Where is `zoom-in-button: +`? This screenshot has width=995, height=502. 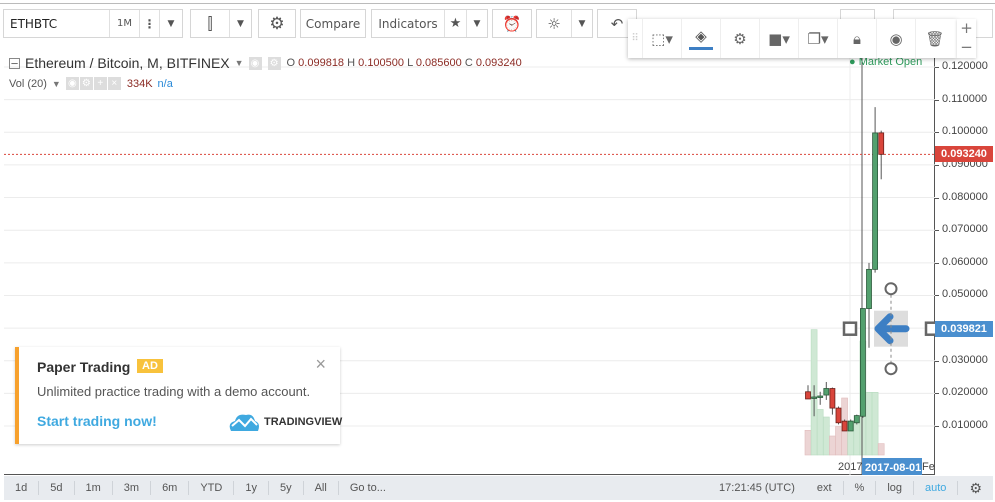 zoom-in-button: + is located at coordinates (966, 28).